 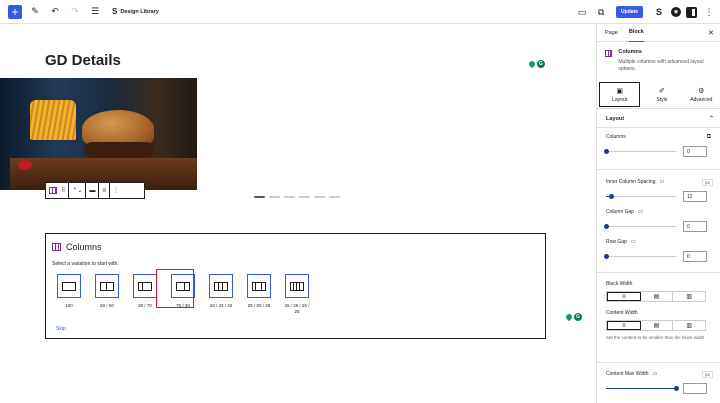 I want to click on design-library-label: Design Library, so click(x=139, y=11).